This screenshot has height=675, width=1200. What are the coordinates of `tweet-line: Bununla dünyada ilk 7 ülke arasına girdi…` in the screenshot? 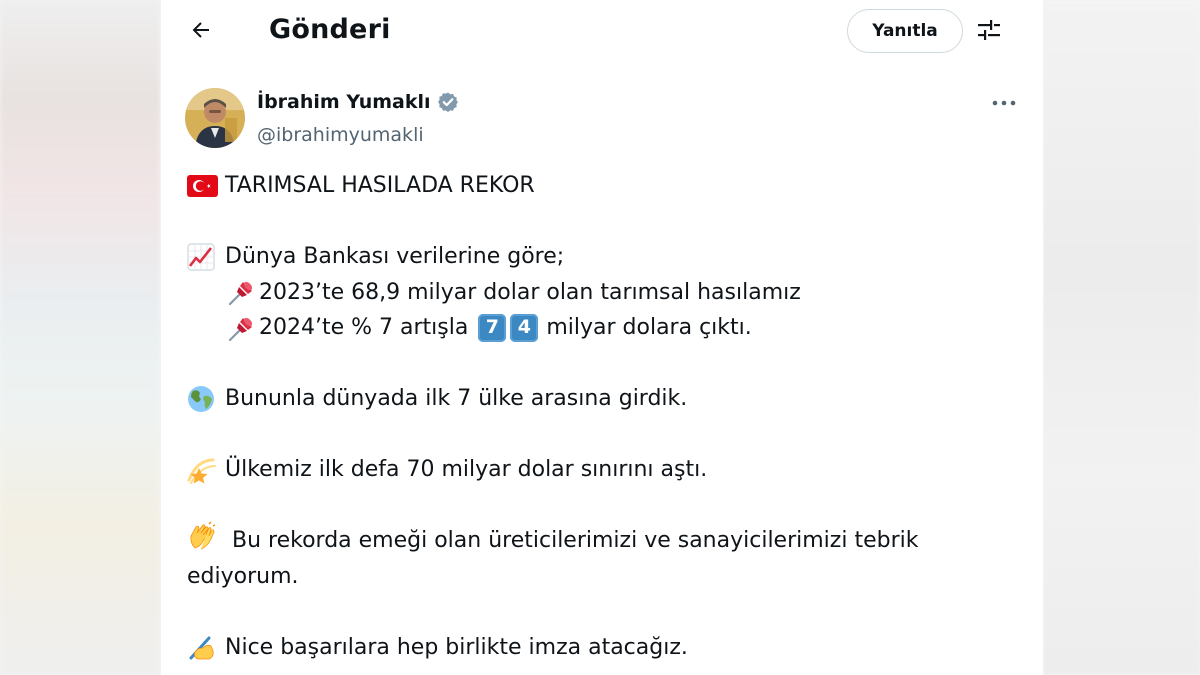 It's located at (597, 399).